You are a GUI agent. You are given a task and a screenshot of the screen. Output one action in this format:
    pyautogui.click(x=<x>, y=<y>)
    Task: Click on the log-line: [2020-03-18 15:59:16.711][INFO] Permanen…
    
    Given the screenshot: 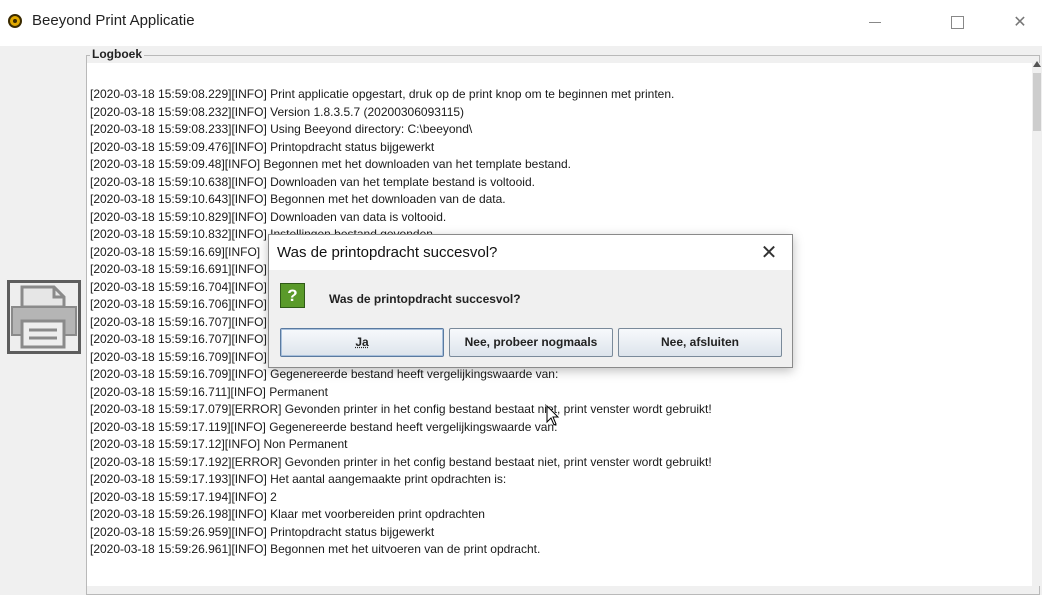 What is the action you would take?
    pyautogui.click(x=401, y=393)
    